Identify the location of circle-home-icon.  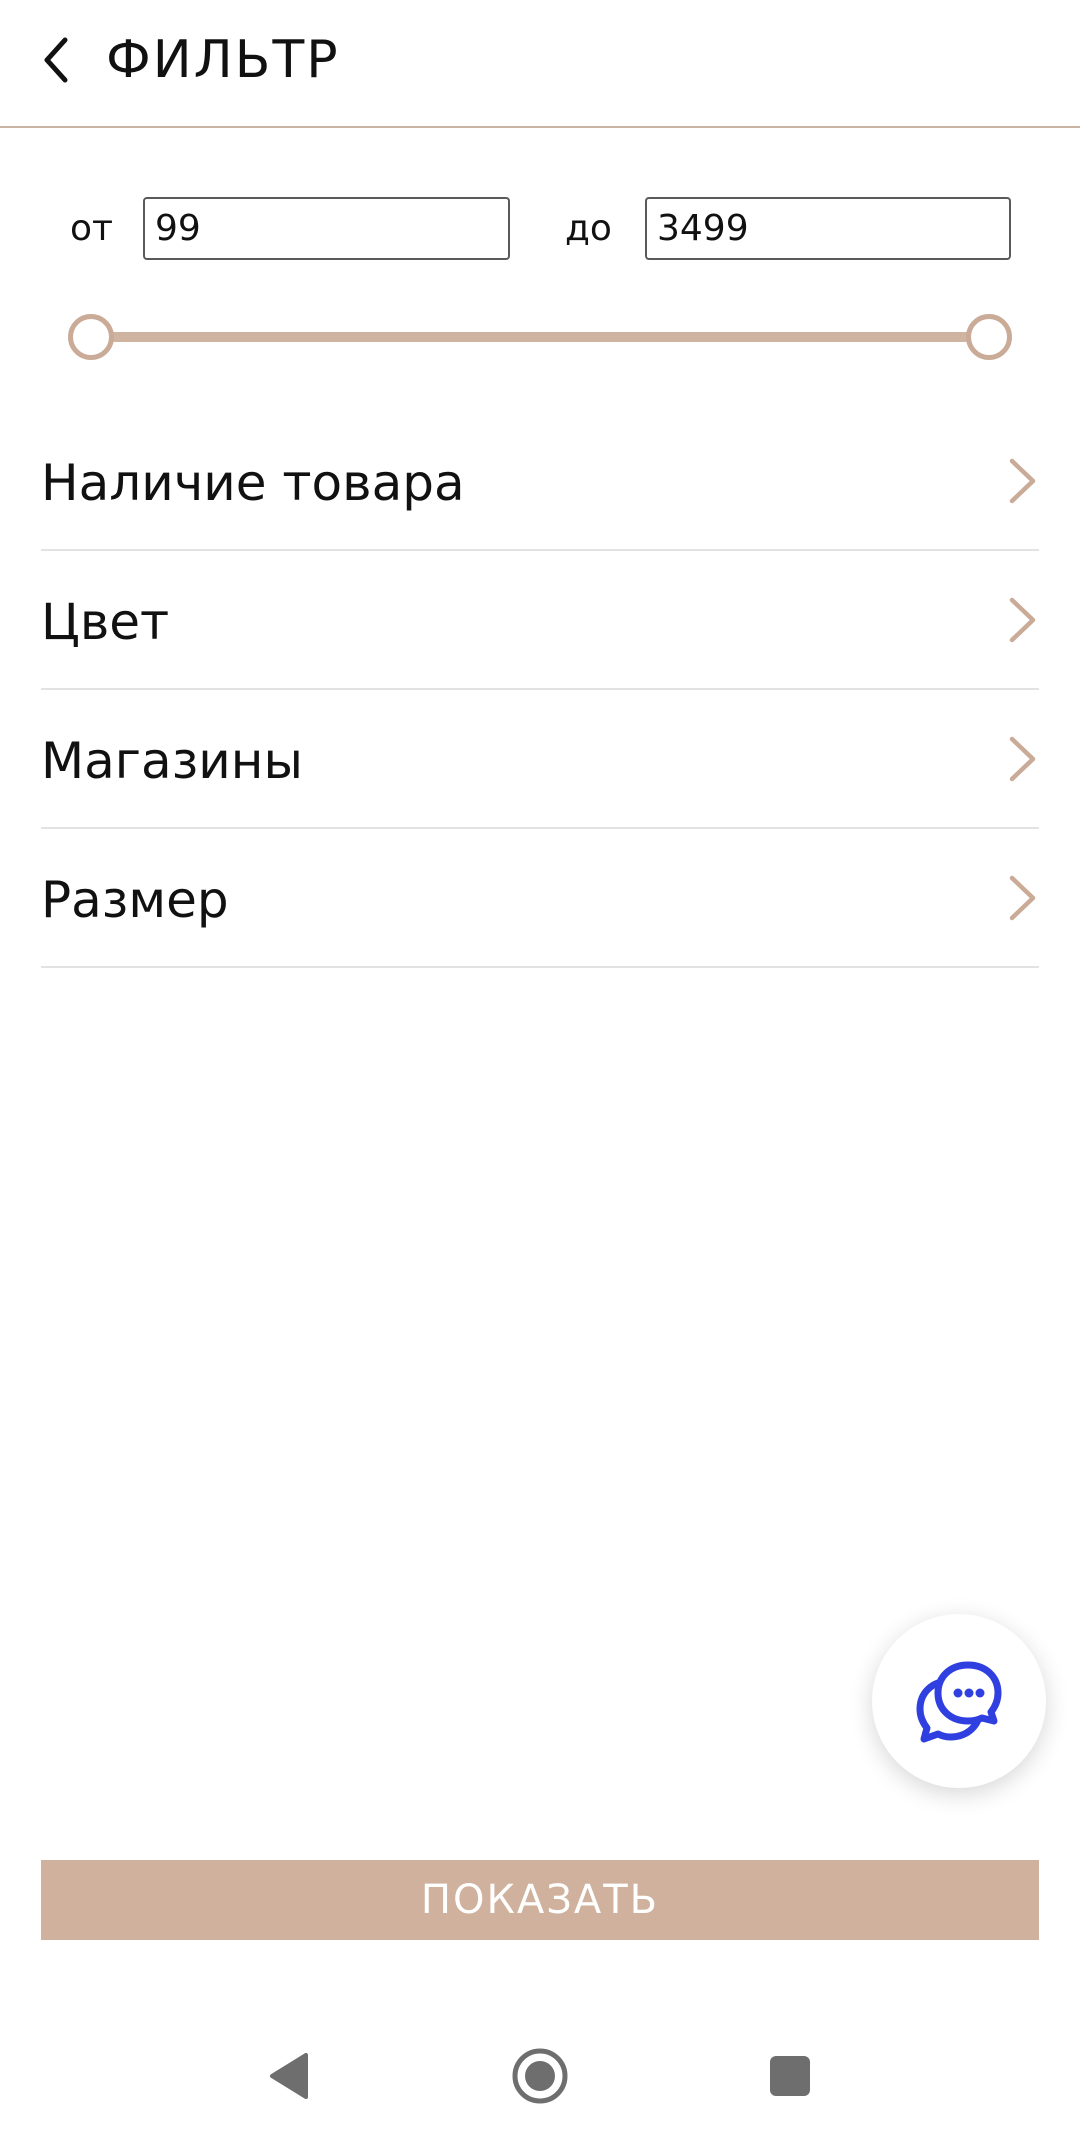
(540, 2076).